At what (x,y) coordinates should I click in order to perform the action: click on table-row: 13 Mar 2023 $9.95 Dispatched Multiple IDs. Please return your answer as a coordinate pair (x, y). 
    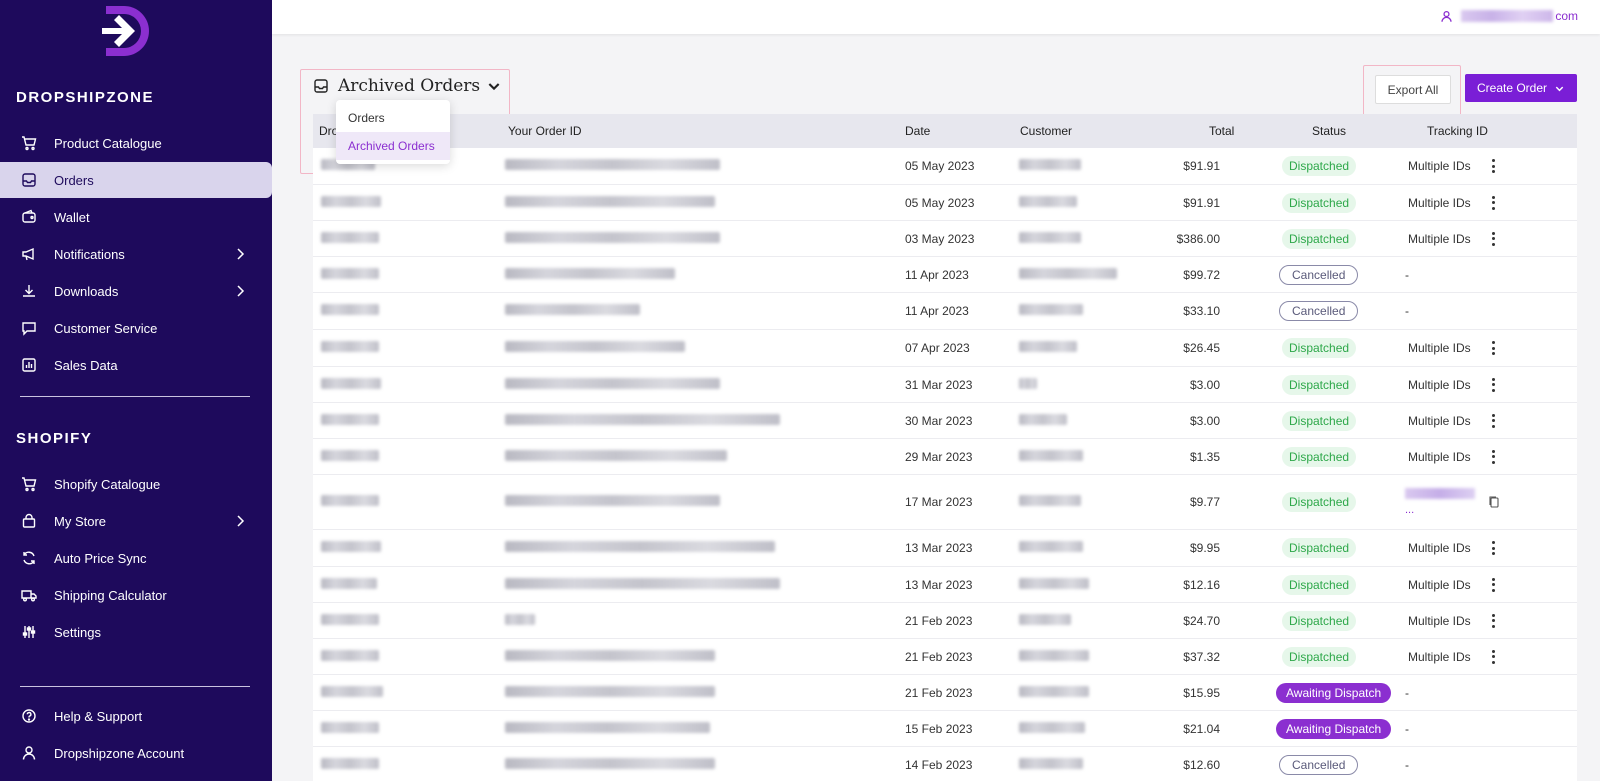
    Looking at the image, I should click on (945, 548).